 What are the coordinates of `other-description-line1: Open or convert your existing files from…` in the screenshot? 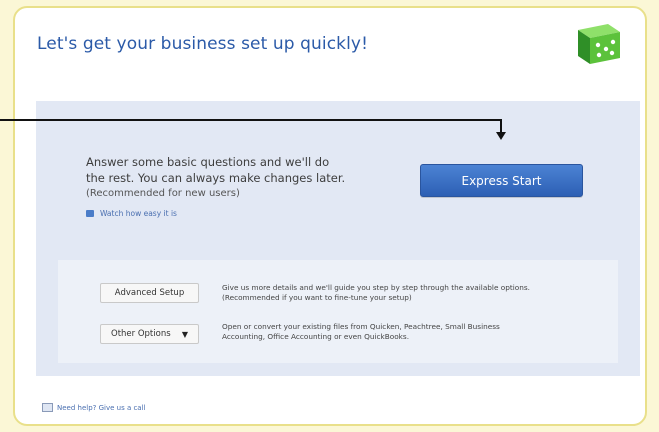 It's located at (361, 326).